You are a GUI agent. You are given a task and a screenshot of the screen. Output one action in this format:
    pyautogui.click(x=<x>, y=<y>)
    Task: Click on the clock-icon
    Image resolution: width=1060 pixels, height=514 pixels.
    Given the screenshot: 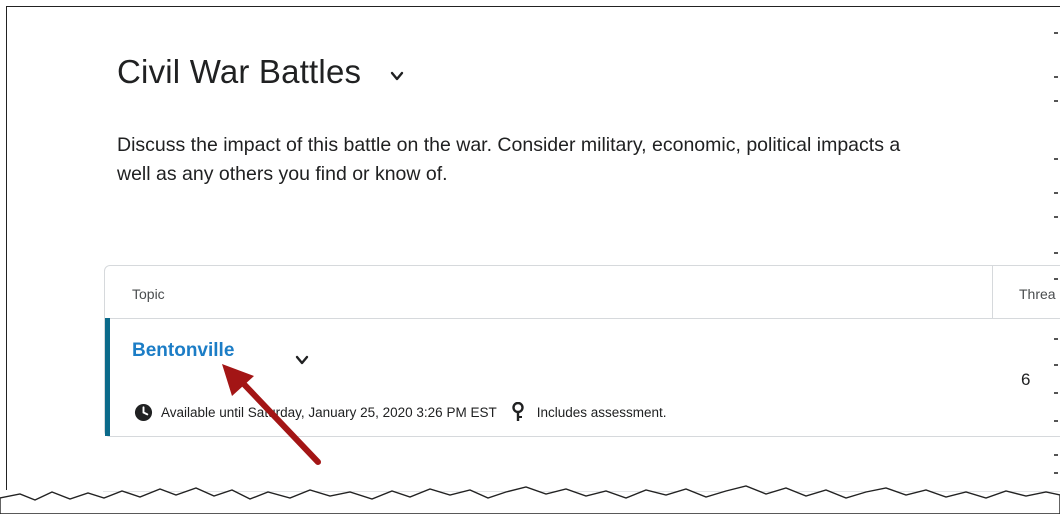 What is the action you would take?
    pyautogui.click(x=143, y=412)
    